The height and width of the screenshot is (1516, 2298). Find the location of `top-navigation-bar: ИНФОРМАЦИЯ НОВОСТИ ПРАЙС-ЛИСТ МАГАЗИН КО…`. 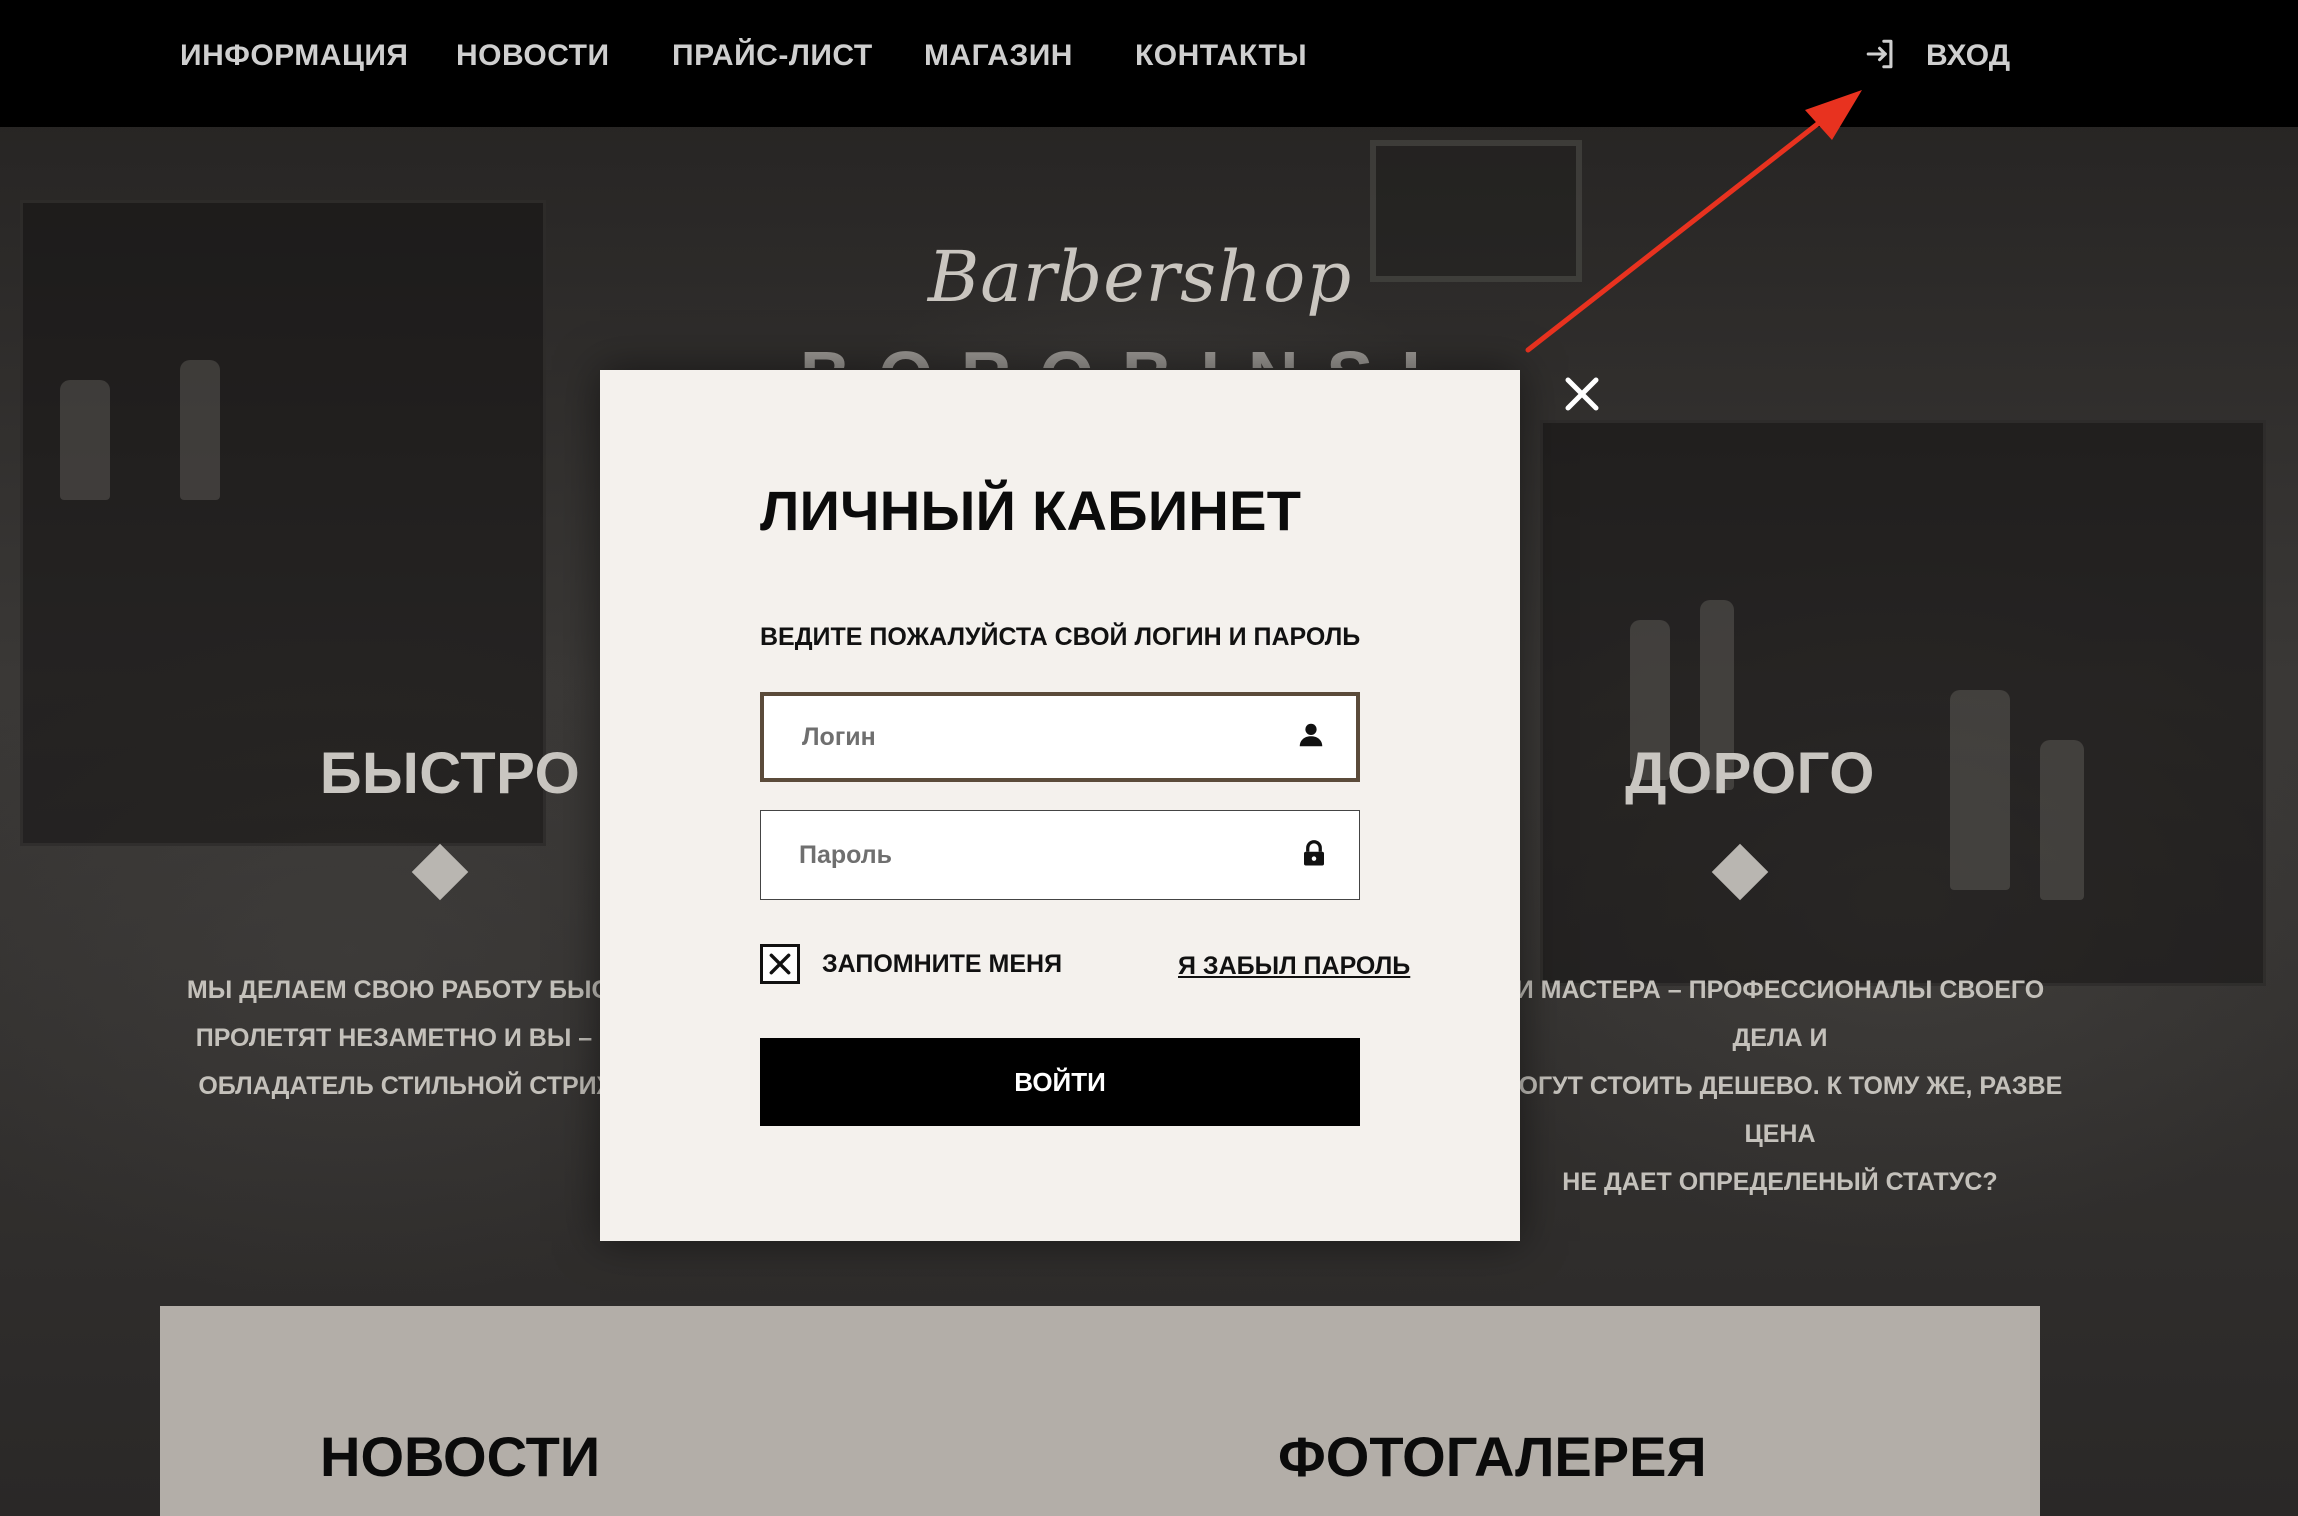

top-navigation-bar: ИНФОРМАЦИЯ НОВОСТИ ПРАЙС-ЛИСТ МАГАЗИН КО… is located at coordinates (1149, 63).